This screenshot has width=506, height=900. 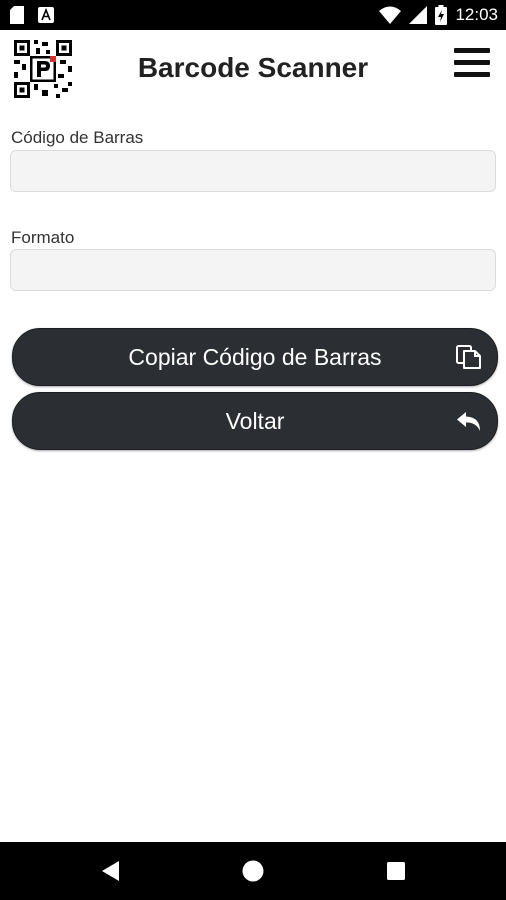 What do you see at coordinates (253, 15) in the screenshot?
I see `status-bar: 12:03` at bounding box center [253, 15].